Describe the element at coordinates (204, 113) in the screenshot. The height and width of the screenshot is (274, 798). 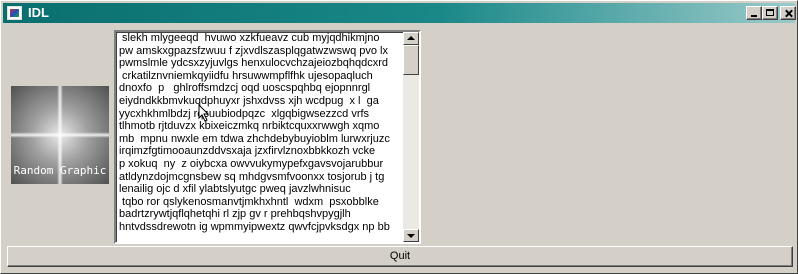
I see `mouse-cursor-icon` at that location.